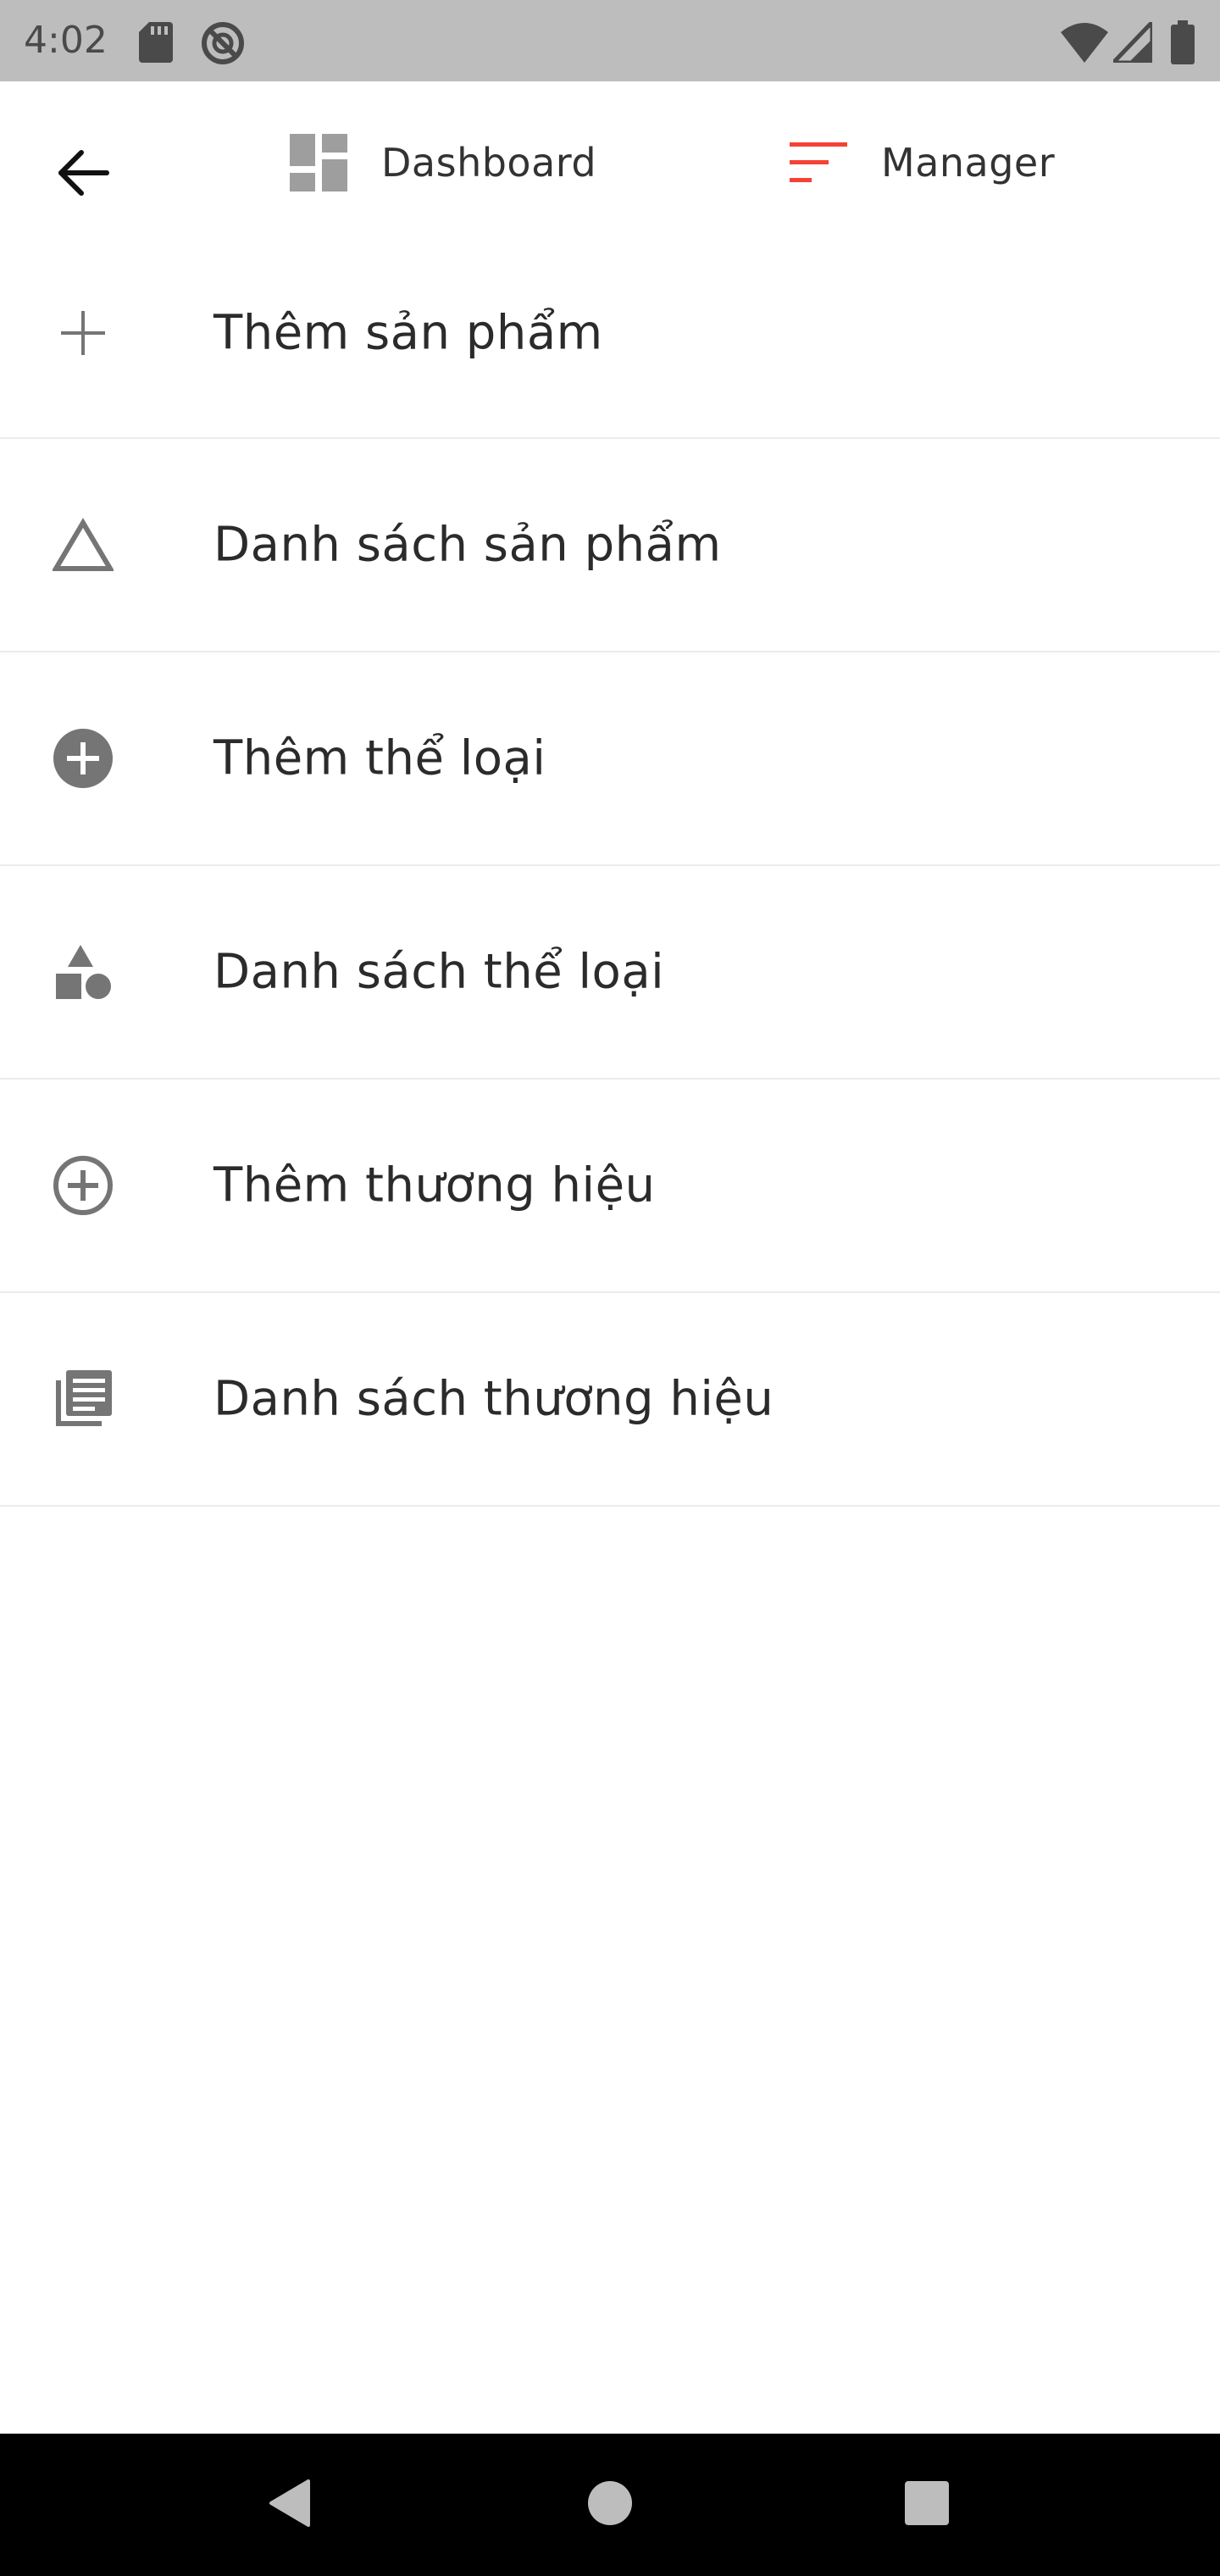  I want to click on tab-manager: Manager, so click(921, 163).